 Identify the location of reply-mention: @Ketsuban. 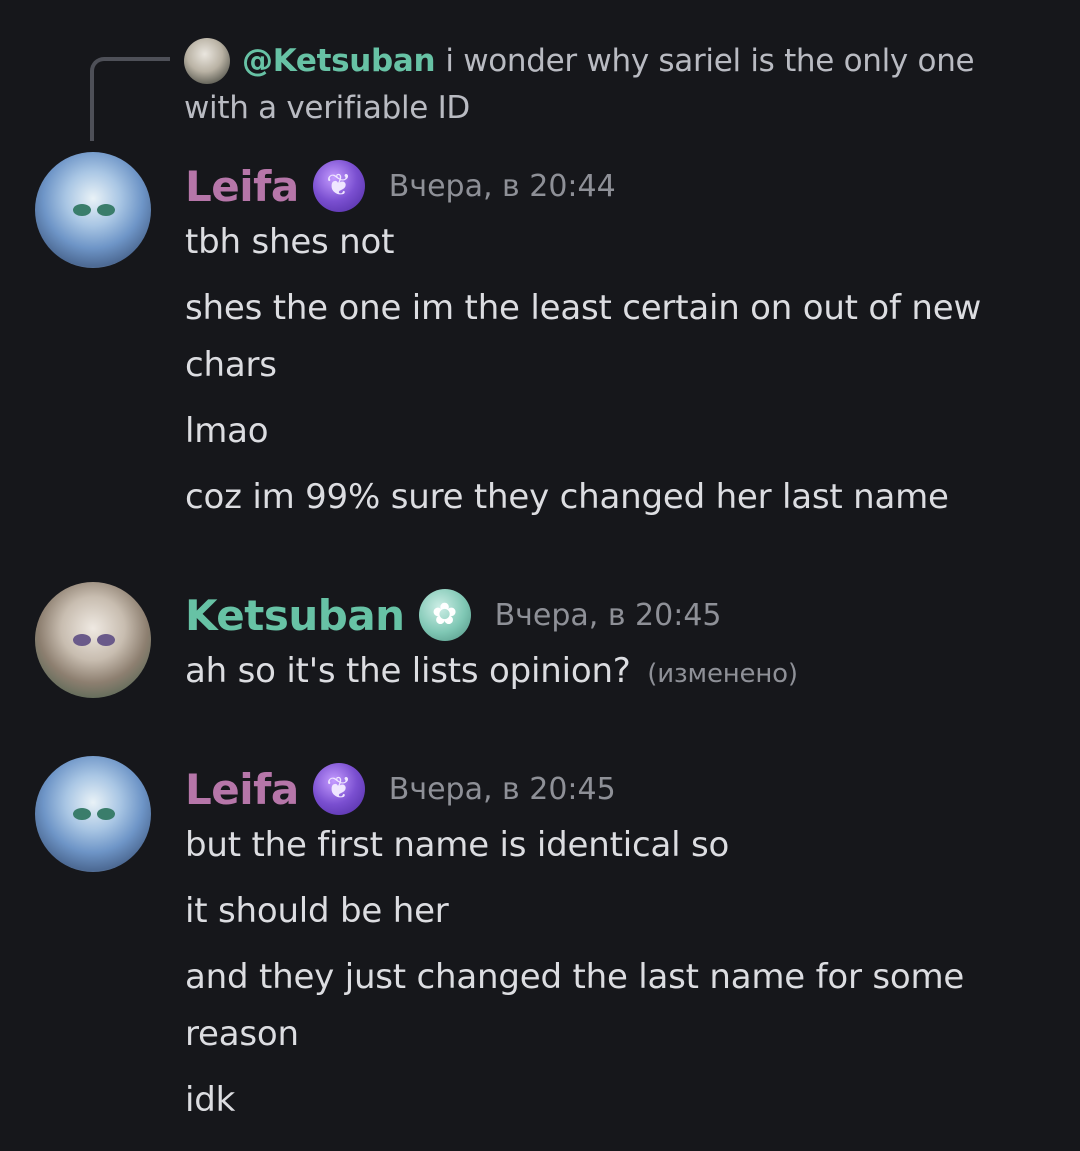
(339, 61).